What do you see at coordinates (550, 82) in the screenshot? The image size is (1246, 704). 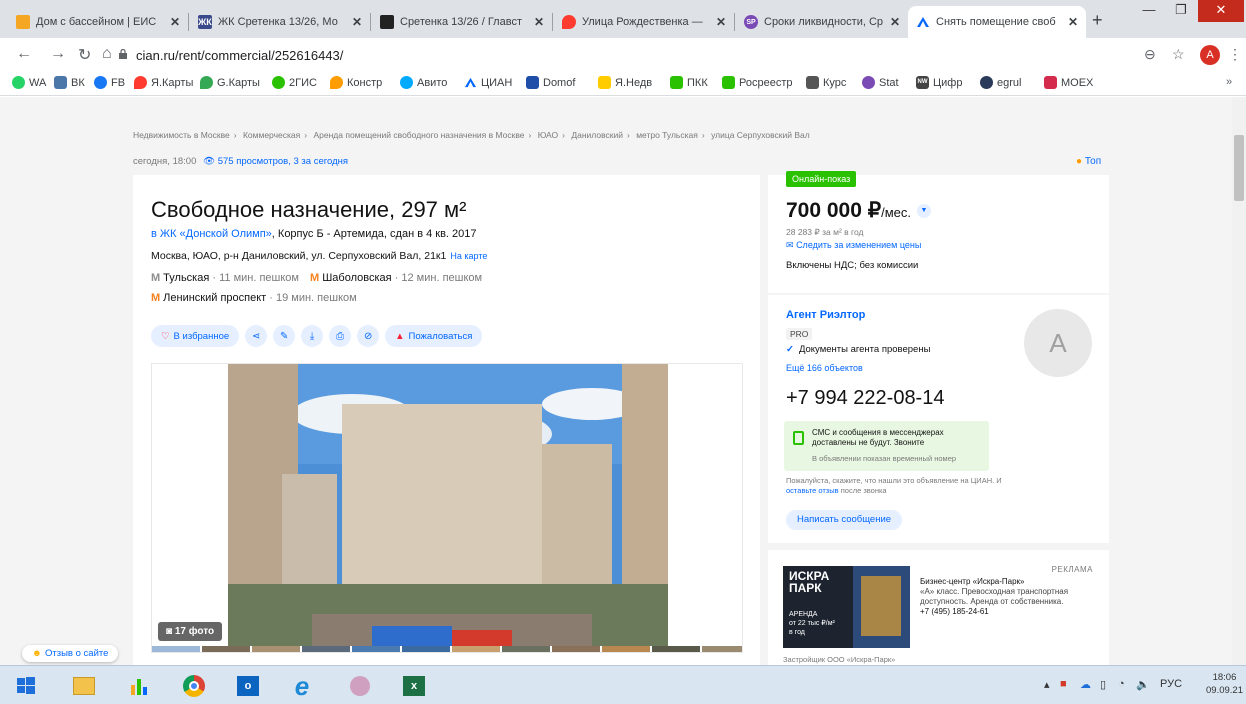 I see `bookmark-domof: Domof` at bounding box center [550, 82].